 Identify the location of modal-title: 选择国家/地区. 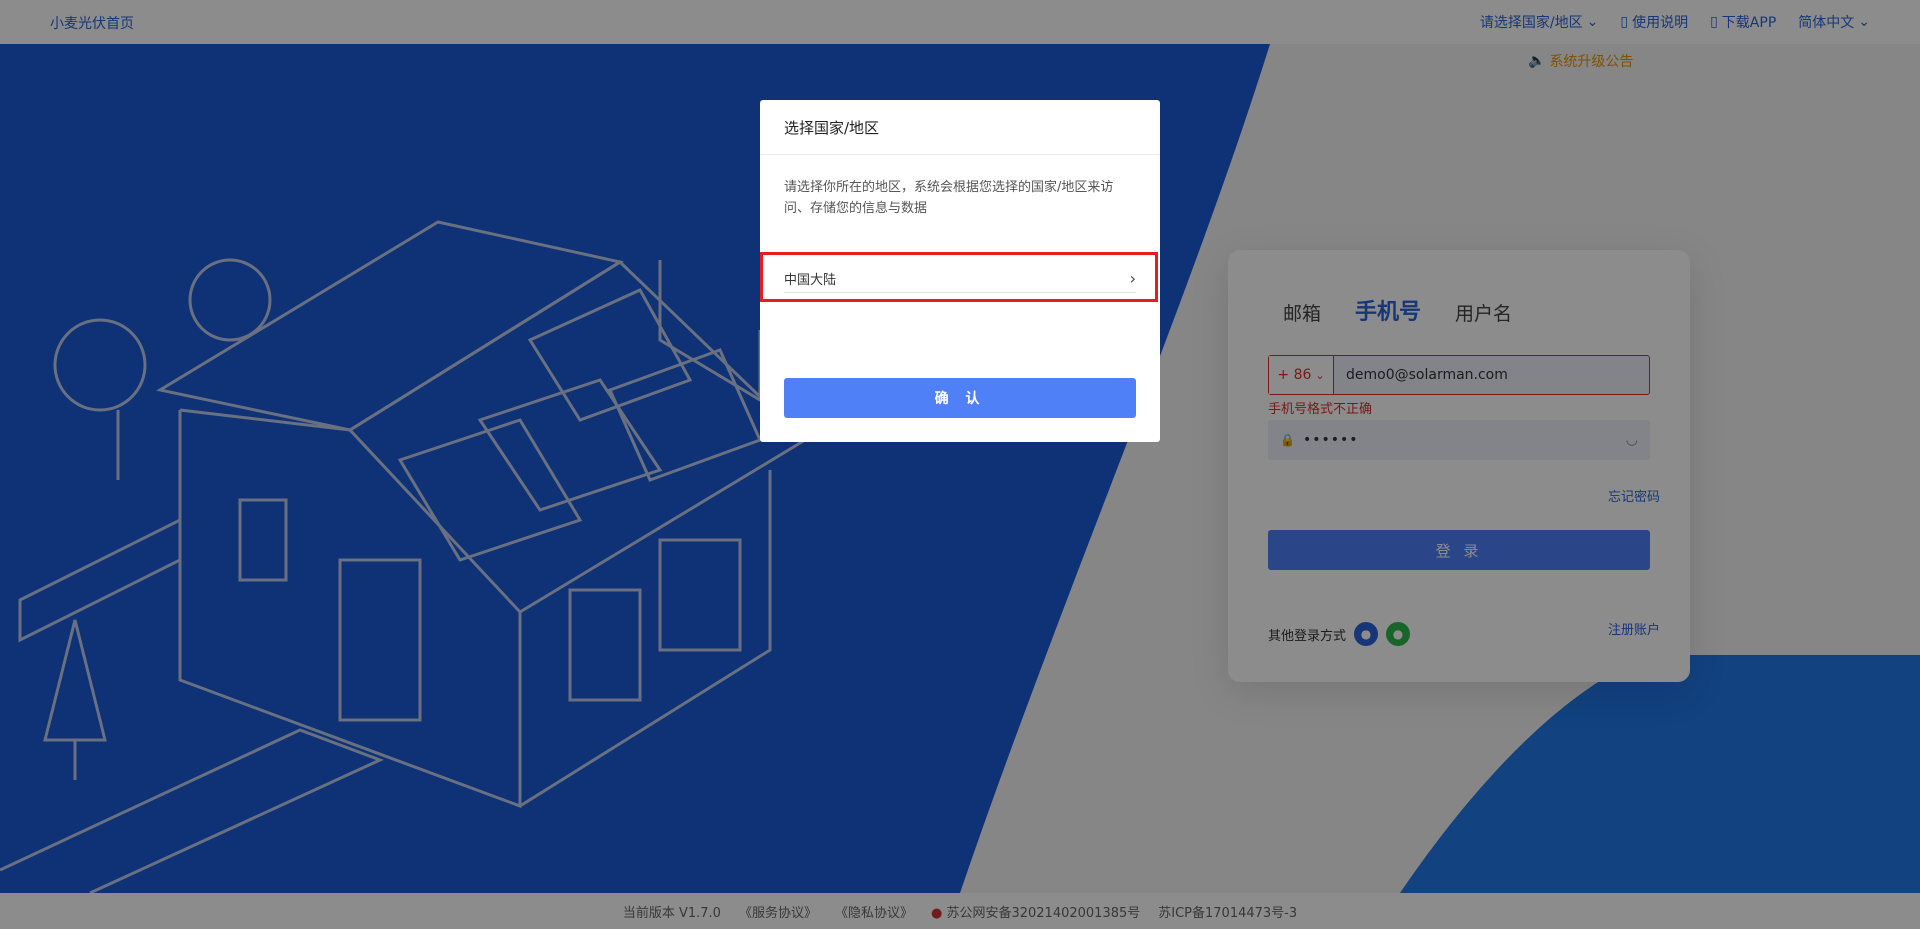
(960, 127).